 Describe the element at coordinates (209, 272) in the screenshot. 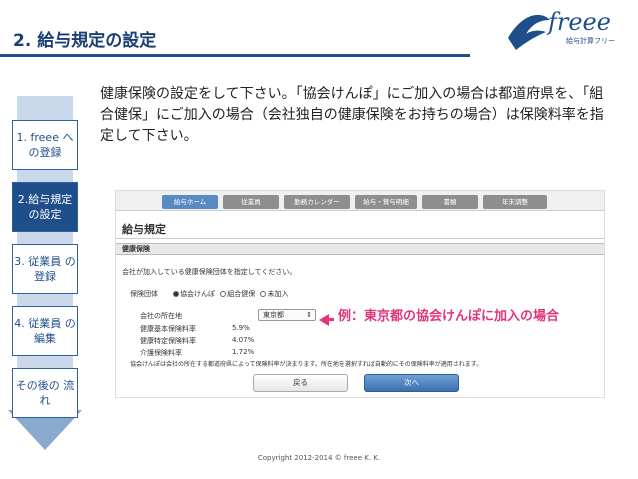

I see `section-description: 会社が加入している健康保険団体を指定してください。` at that location.